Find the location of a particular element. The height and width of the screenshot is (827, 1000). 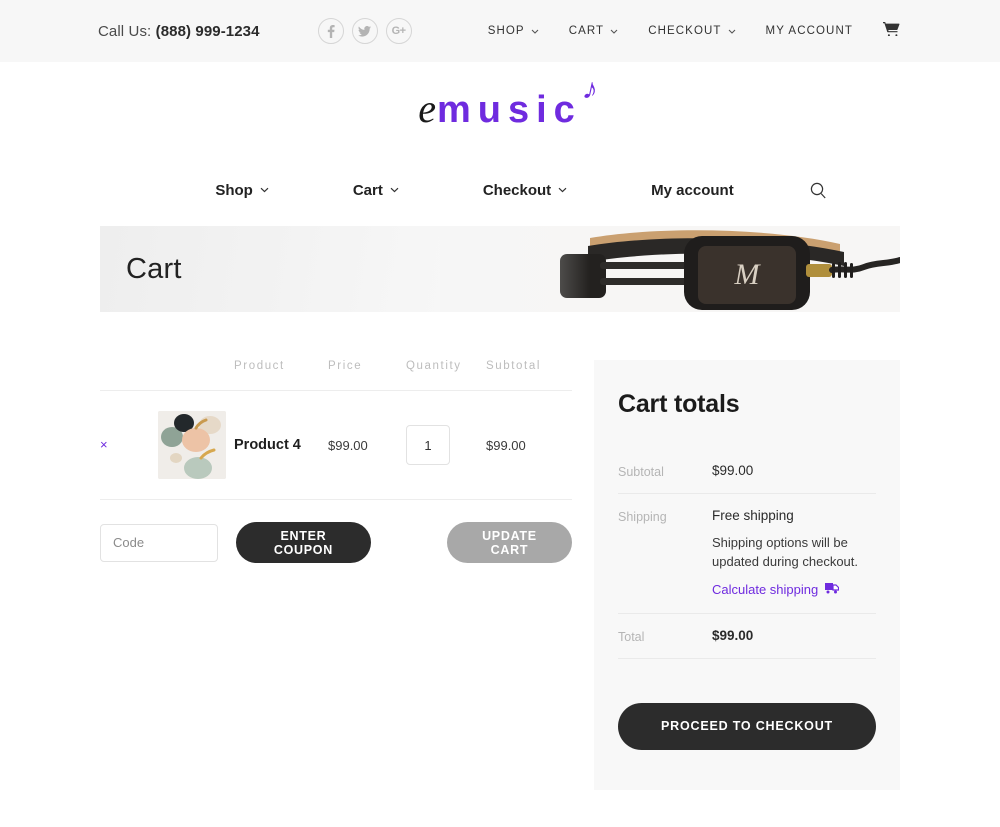

logo-text-music: music is located at coordinates (509, 109).